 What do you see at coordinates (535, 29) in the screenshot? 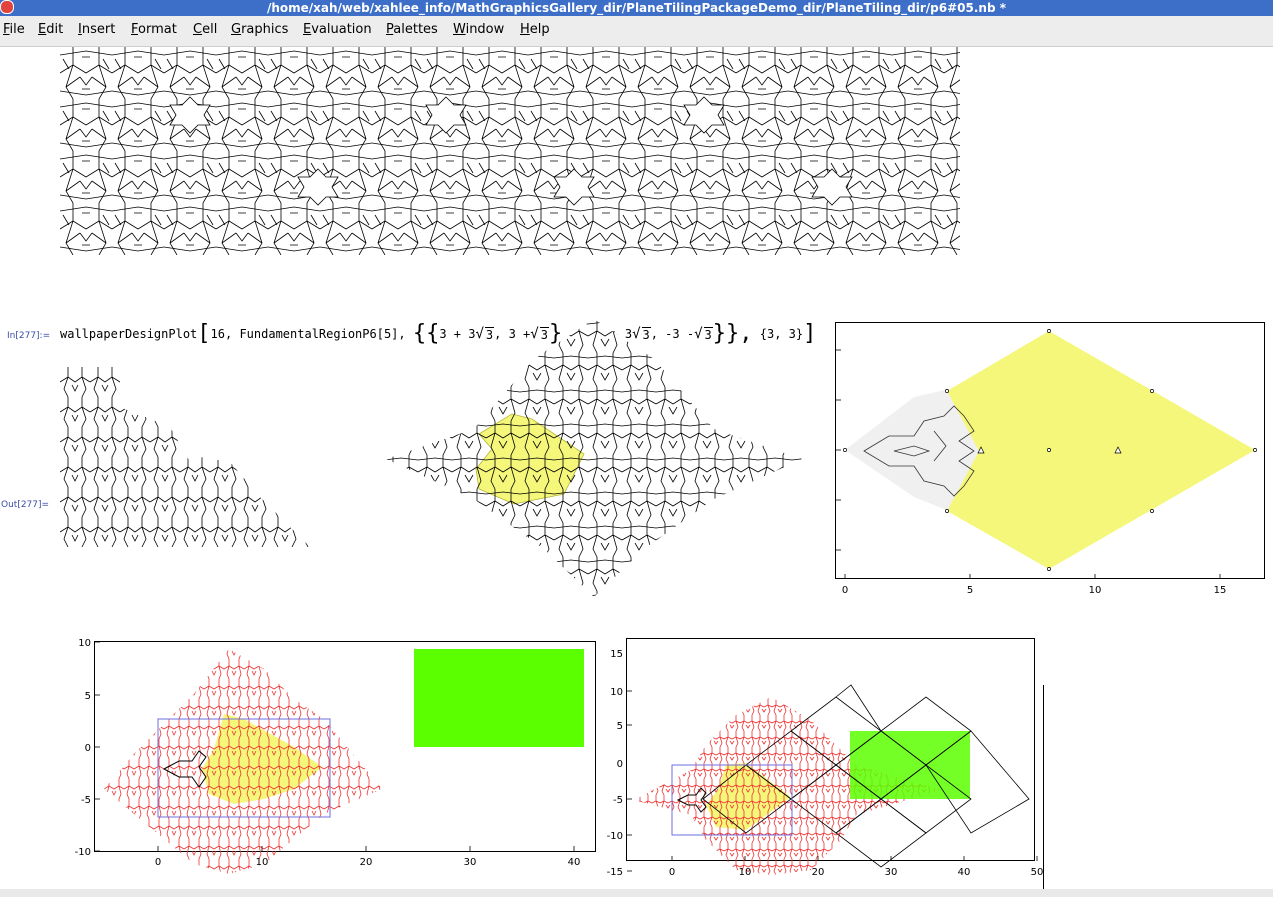
I see `menu-help: Help` at bounding box center [535, 29].